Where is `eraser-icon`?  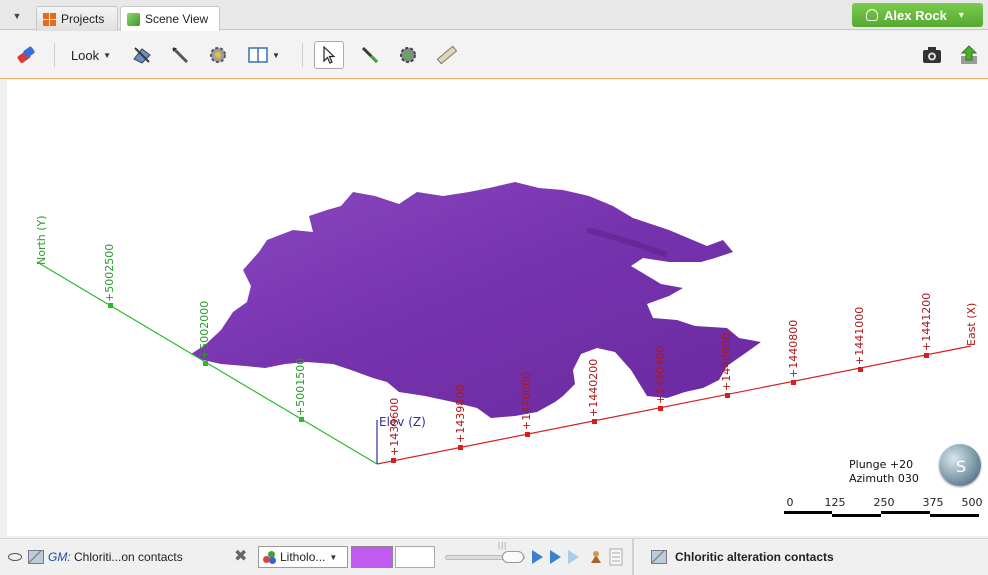 eraser-icon is located at coordinates (26, 54).